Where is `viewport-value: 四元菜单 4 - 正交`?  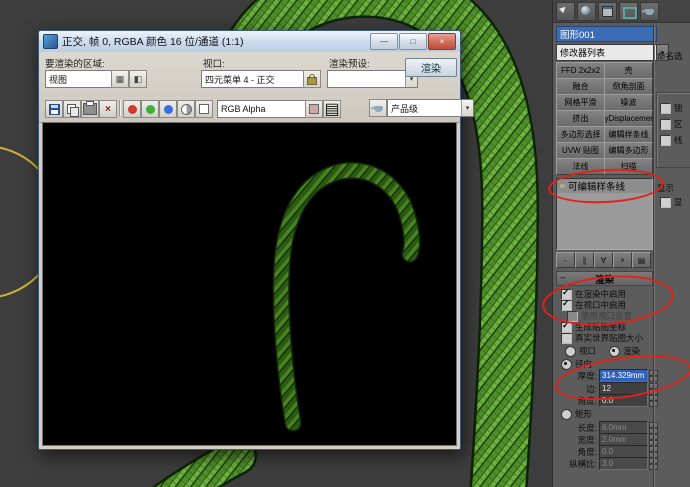
viewport-value: 四元菜单 4 - 正交 is located at coordinates (240, 79).